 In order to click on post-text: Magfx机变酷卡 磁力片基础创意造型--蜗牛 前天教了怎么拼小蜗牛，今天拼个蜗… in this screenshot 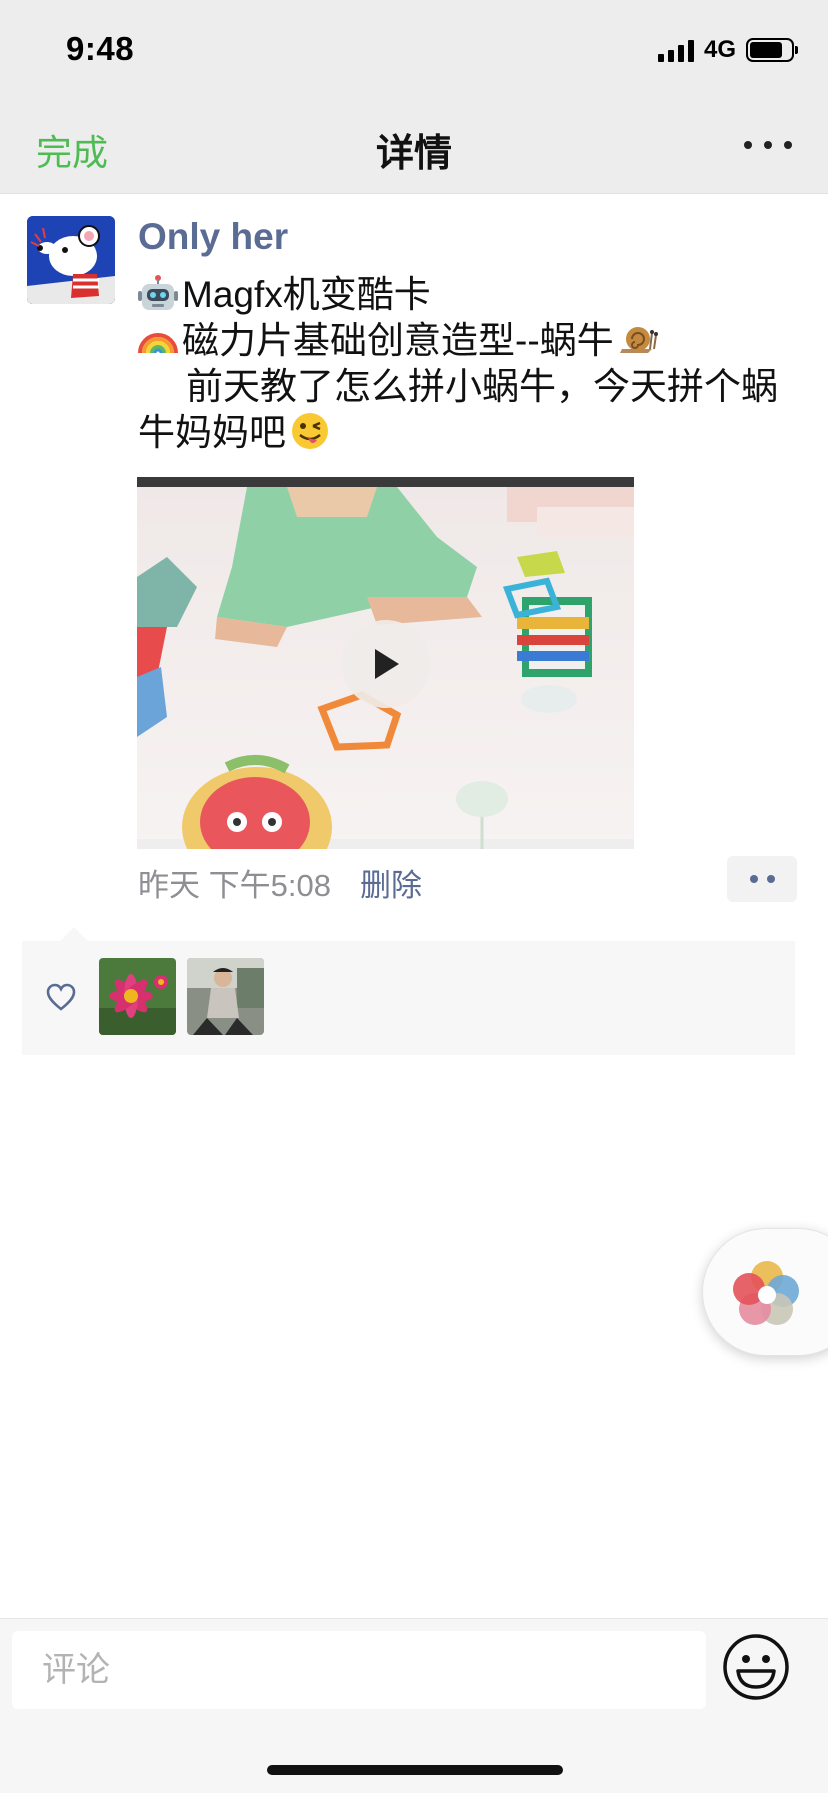, I will do `click(471, 364)`.